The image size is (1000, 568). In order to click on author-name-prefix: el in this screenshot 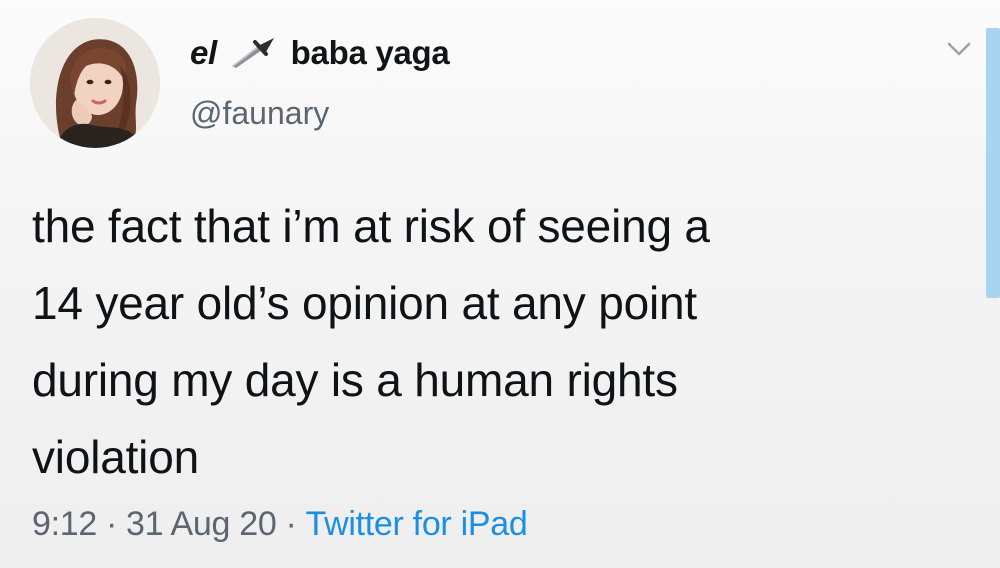, I will do `click(203, 52)`.